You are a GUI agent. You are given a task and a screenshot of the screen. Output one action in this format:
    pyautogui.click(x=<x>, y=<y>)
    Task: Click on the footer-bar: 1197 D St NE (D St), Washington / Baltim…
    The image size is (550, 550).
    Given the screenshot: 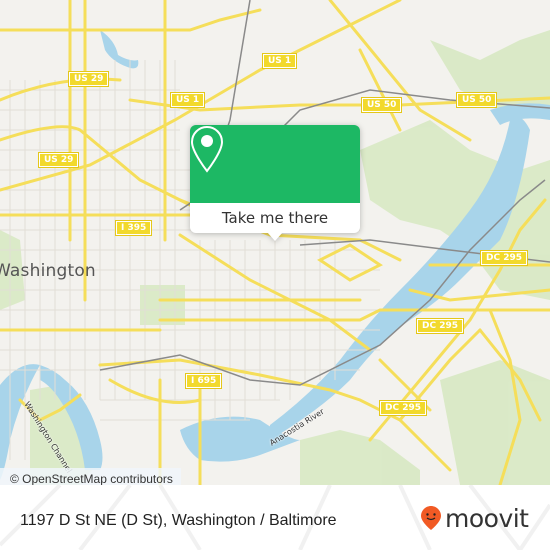 What is the action you would take?
    pyautogui.click(x=275, y=517)
    